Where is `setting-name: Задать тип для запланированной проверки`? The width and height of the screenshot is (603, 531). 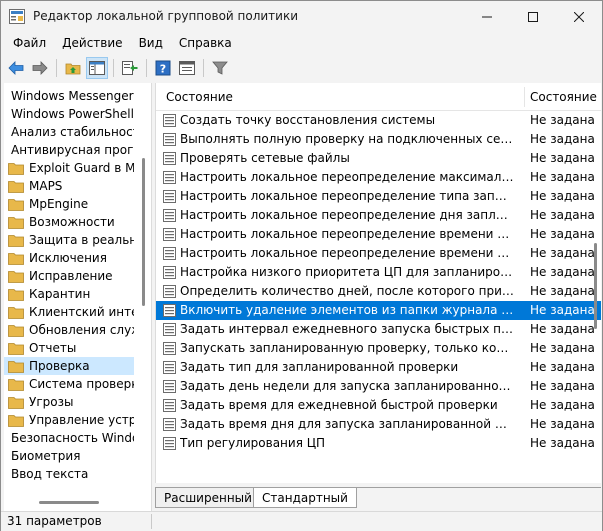 setting-name: Задать тип для запланированной проверки is located at coordinates (319, 367).